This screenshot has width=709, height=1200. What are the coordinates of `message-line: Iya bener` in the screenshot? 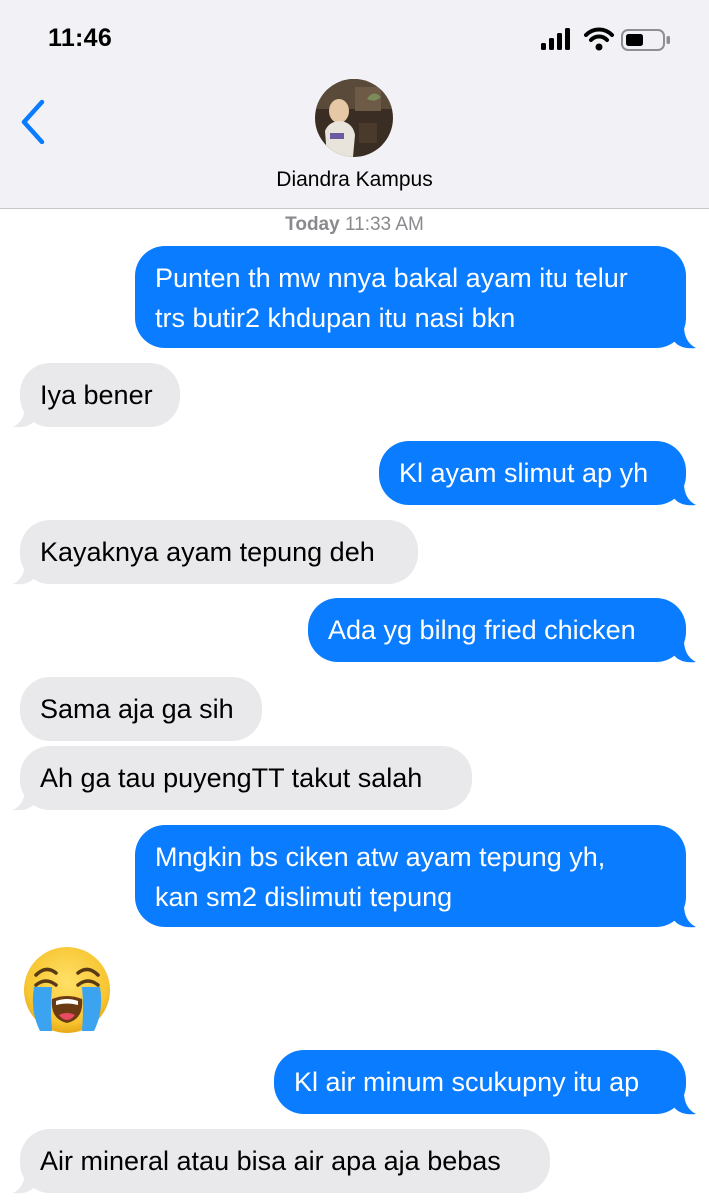 It's located at (96, 395).